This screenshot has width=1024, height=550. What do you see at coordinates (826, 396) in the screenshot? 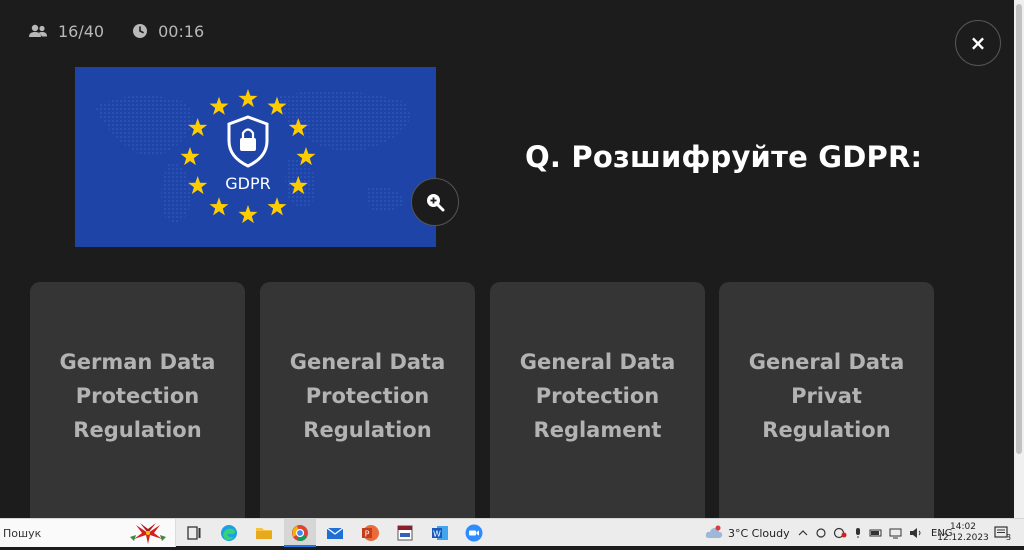
I see `answer-option-label: General Data Privat Regulation` at bounding box center [826, 396].